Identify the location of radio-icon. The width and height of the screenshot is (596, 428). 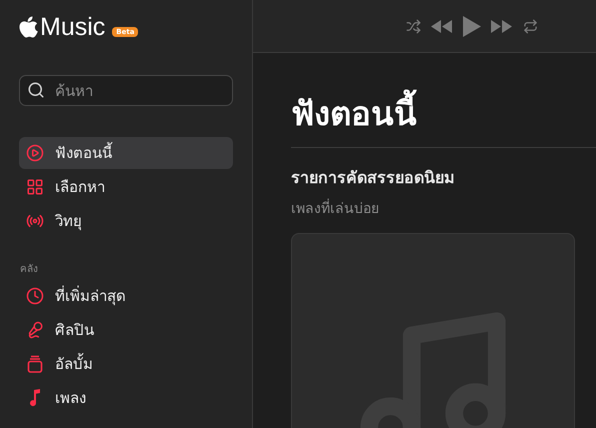
(35, 221).